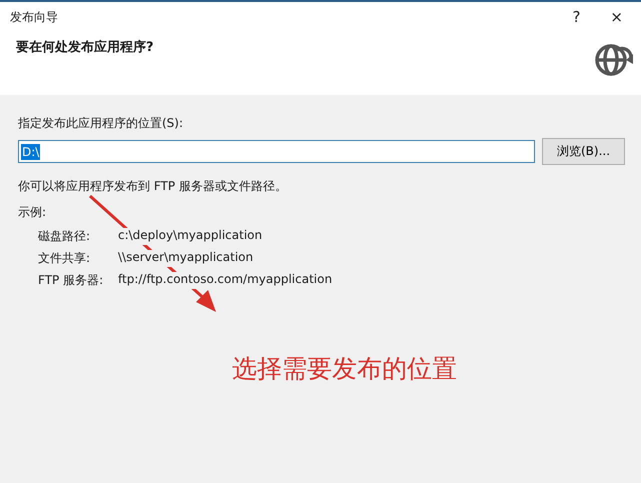  What do you see at coordinates (101, 123) in the screenshot?
I see `location-label: 指定发布此应用程序的位置(S):` at bounding box center [101, 123].